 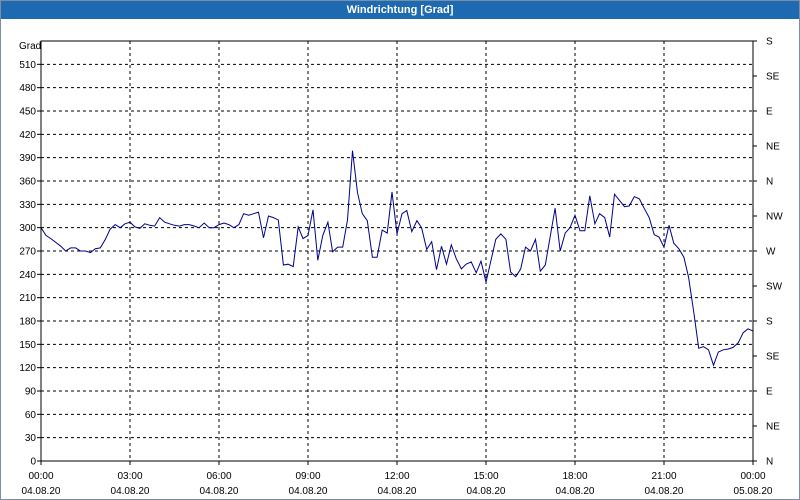 I want to click on x-tick-time: 03:00, so click(x=129, y=476).